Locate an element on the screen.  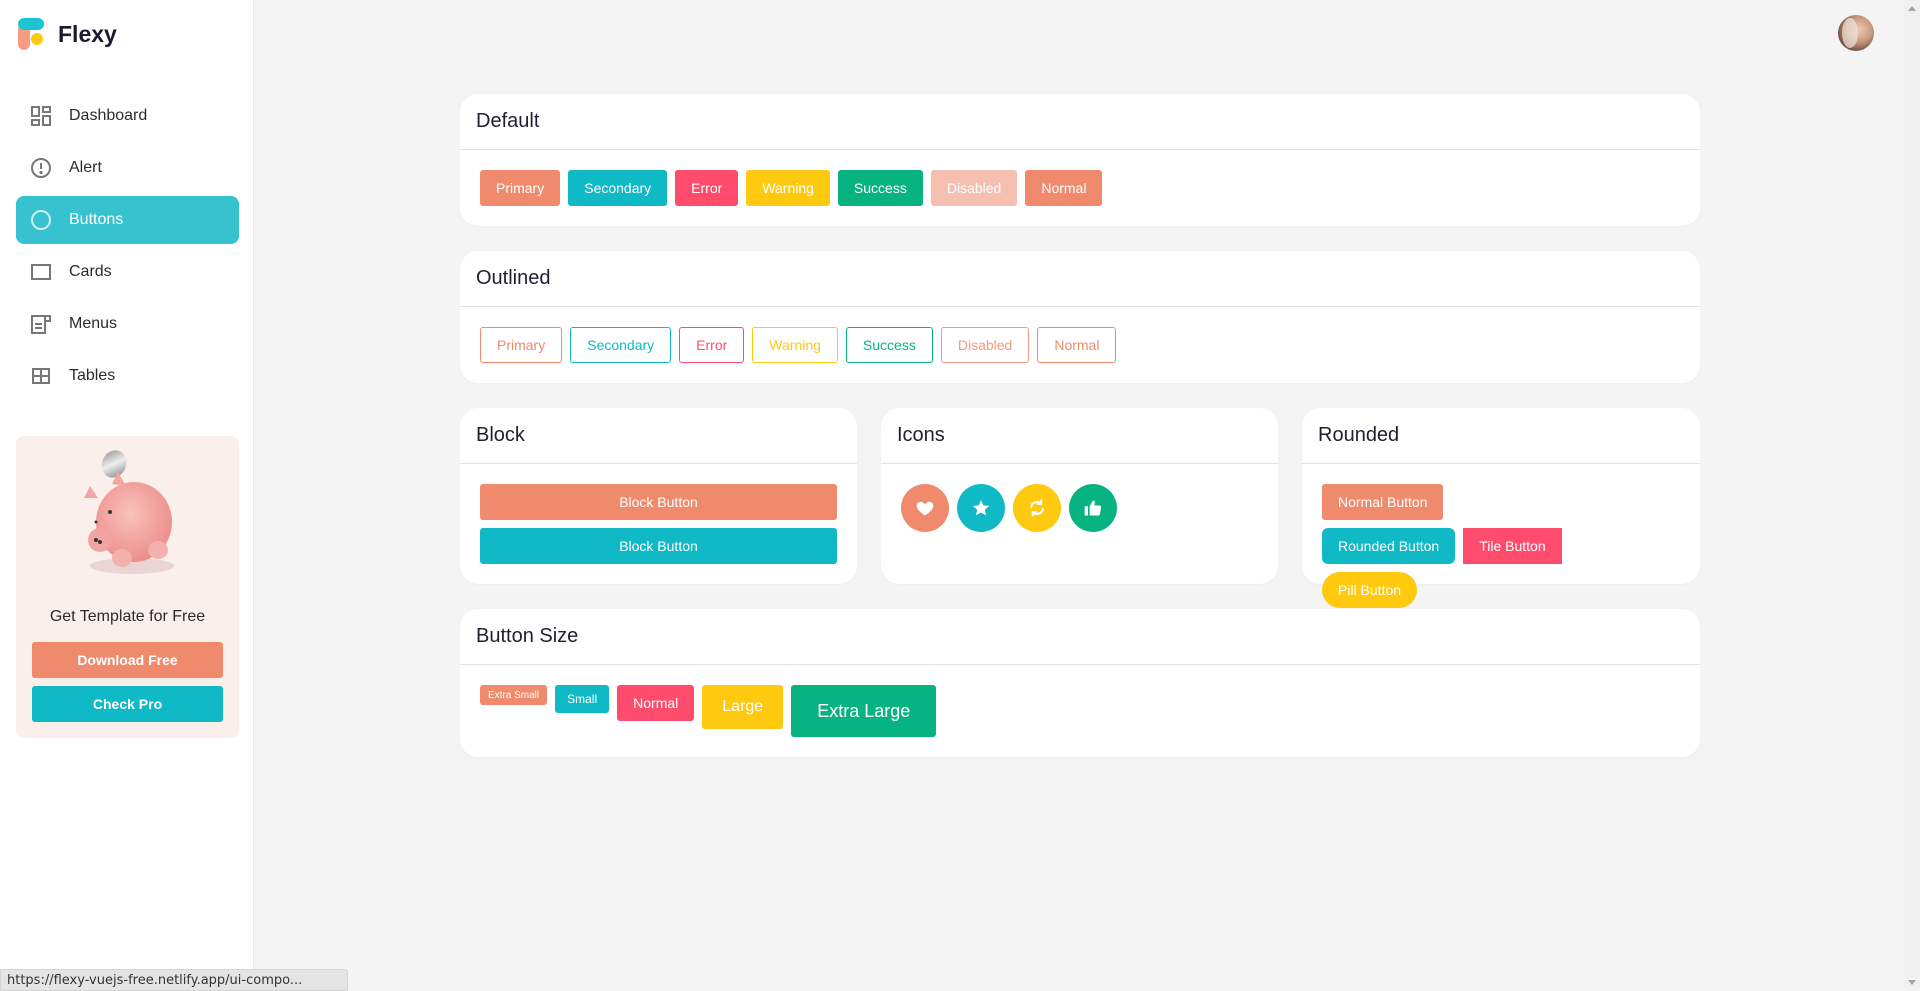
card-title: Rounded is located at coordinates (1501, 436).